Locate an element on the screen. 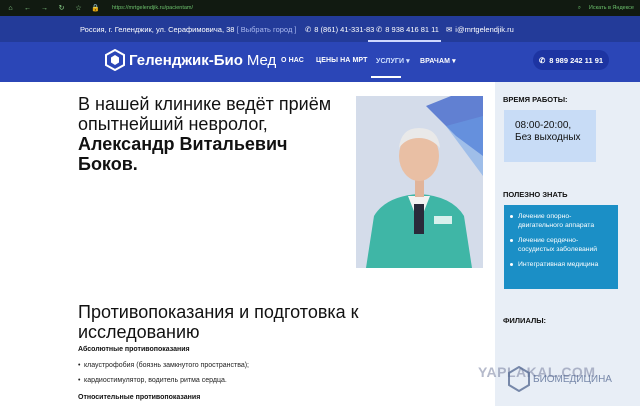 The image size is (640, 406). lock-icon: 🔒 is located at coordinates (95, 8).